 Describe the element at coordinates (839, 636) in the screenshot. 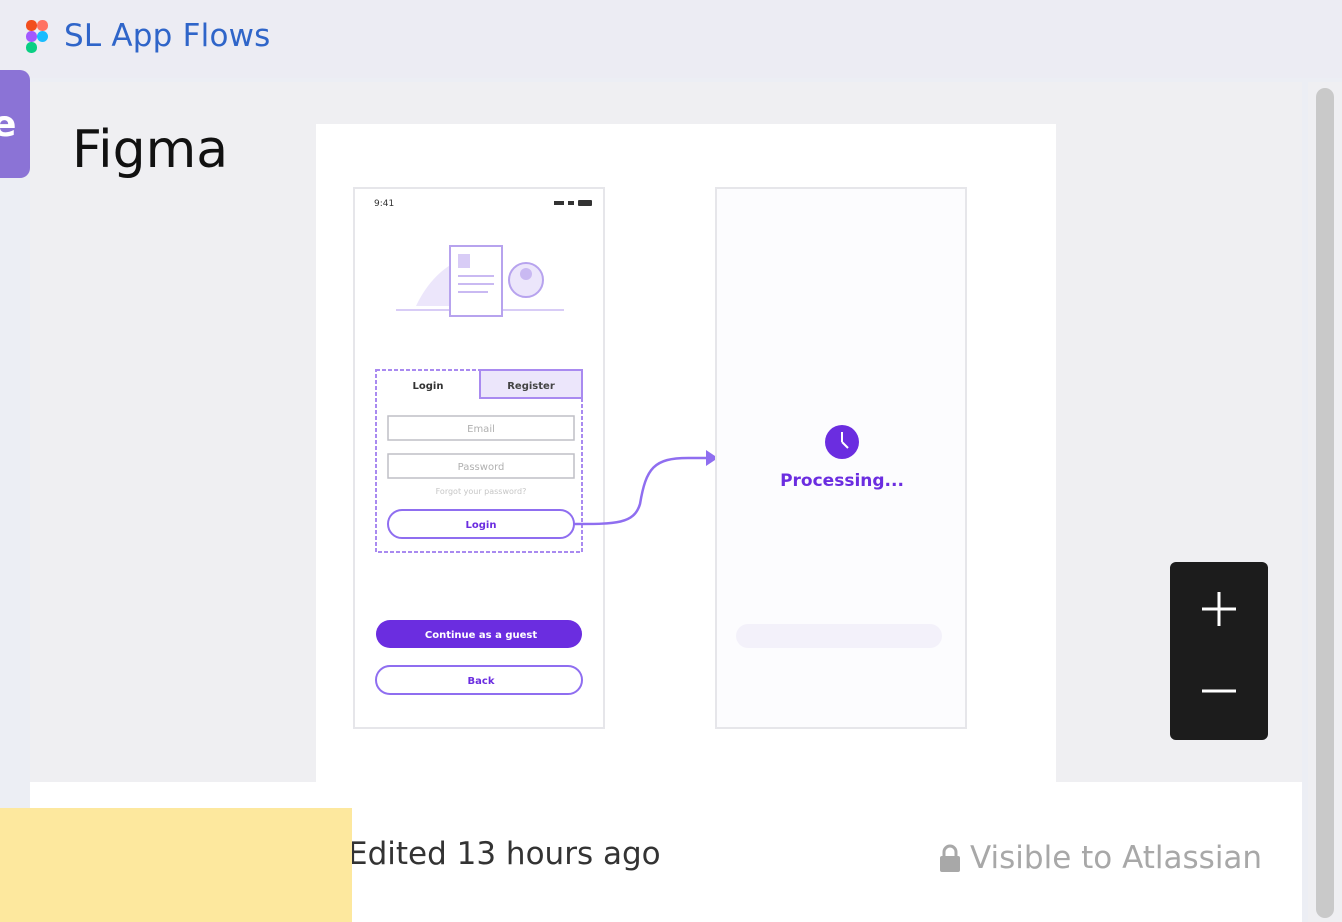

I see `faded-button` at that location.